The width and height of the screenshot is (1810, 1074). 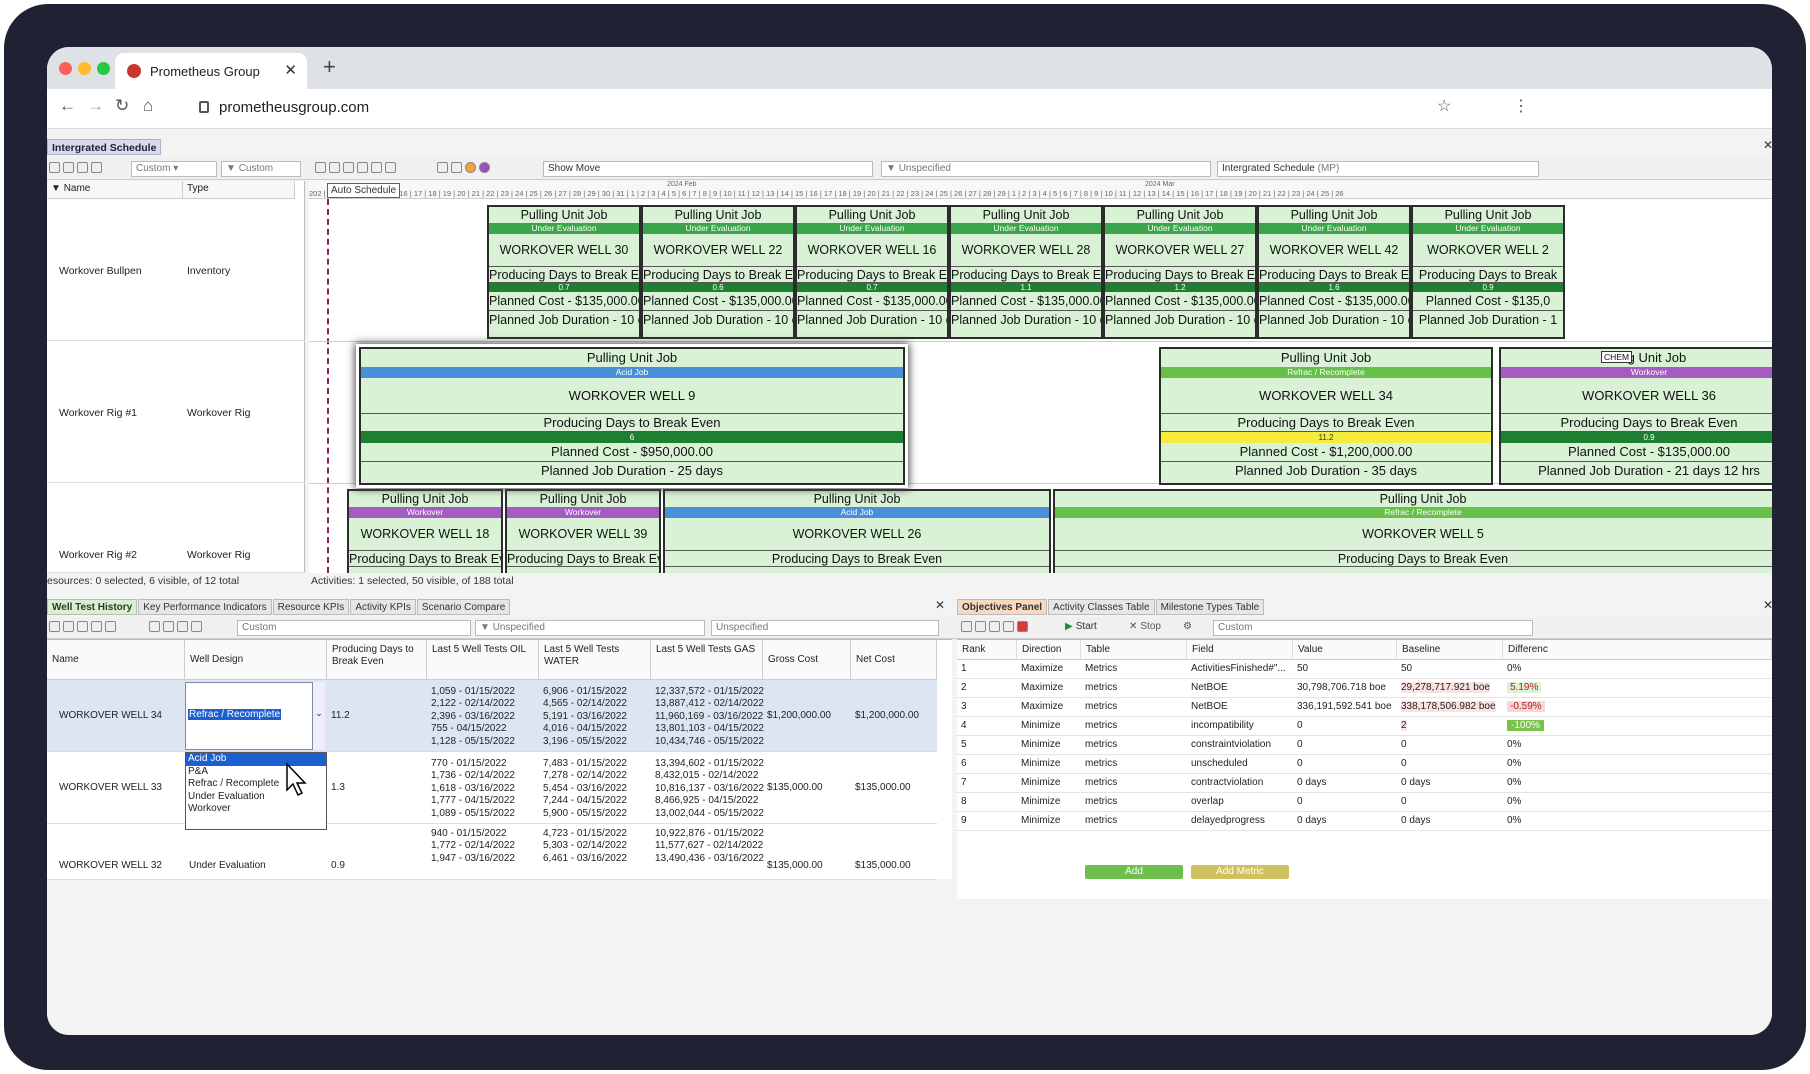 I want to click on tab-key-performance-indicators: Key Performance Indicators, so click(x=205, y=607).